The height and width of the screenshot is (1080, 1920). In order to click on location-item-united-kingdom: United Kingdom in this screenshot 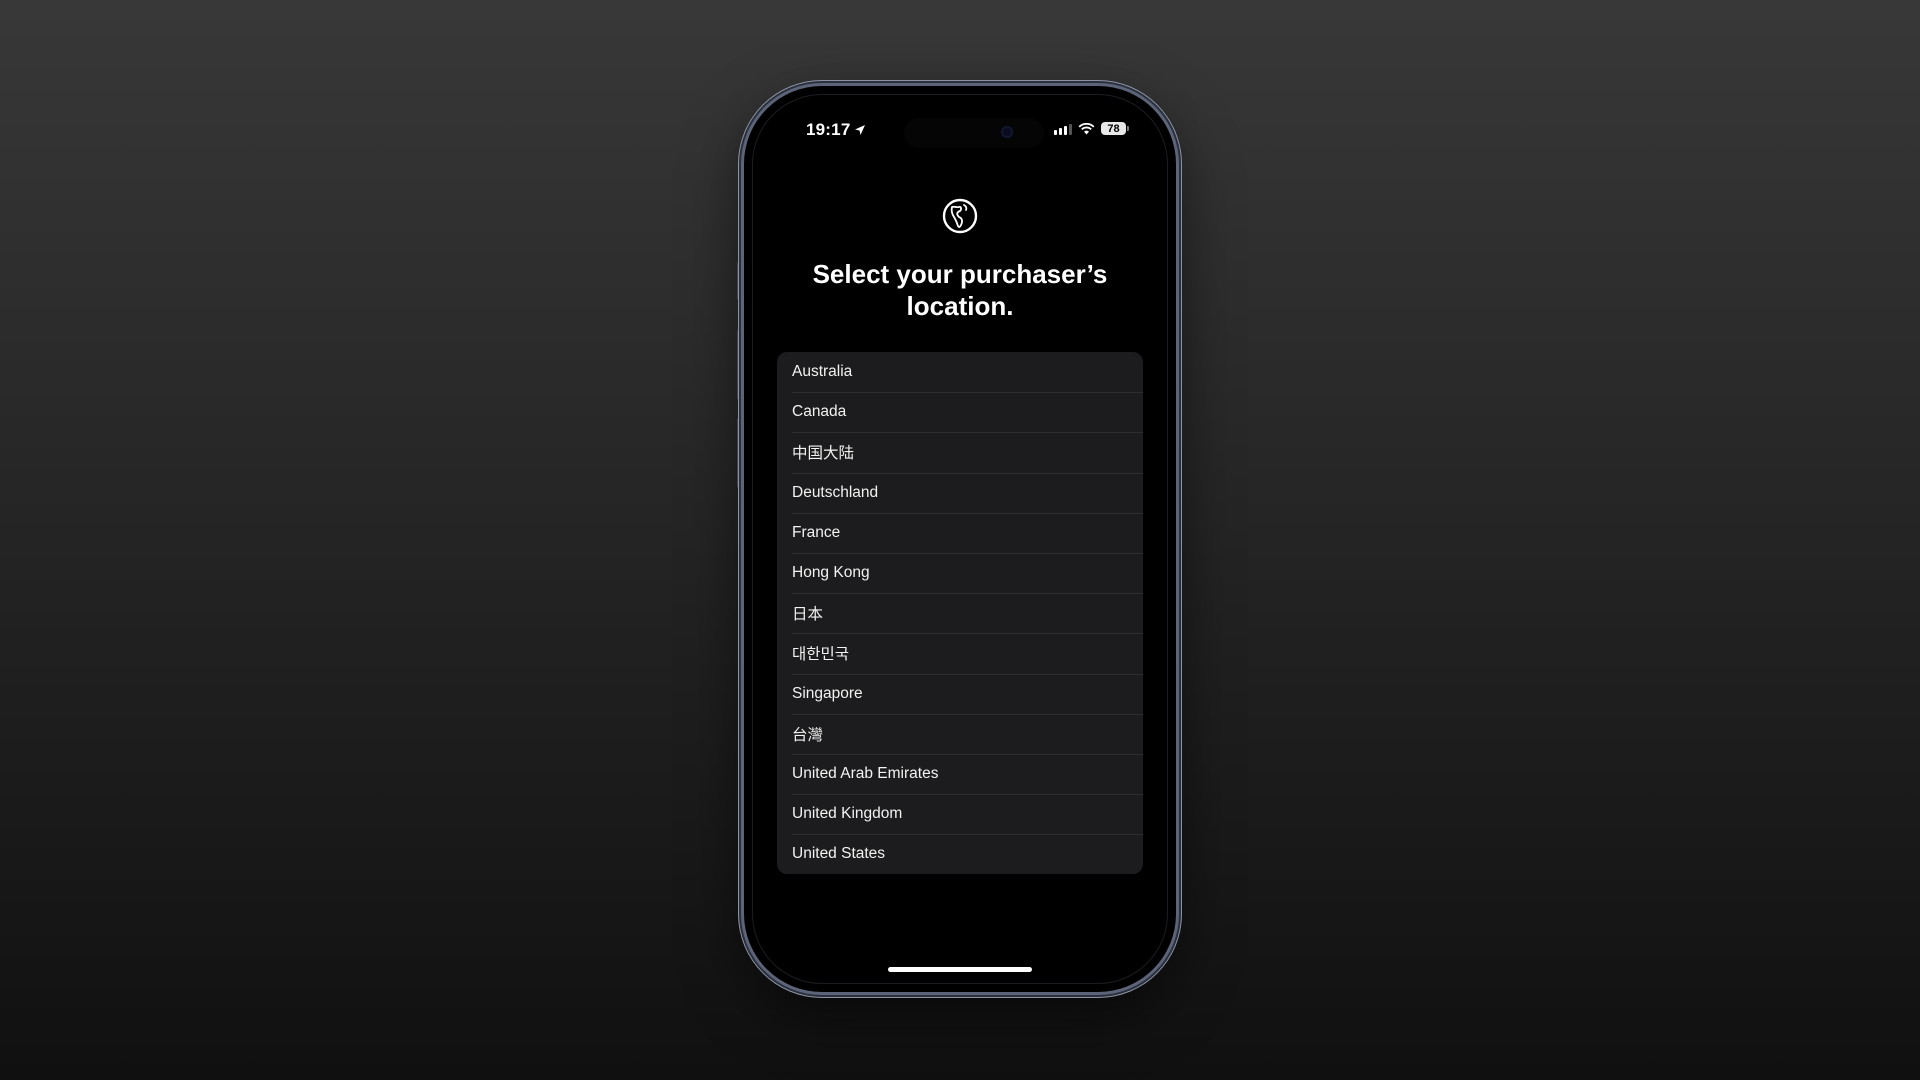, I will do `click(960, 814)`.